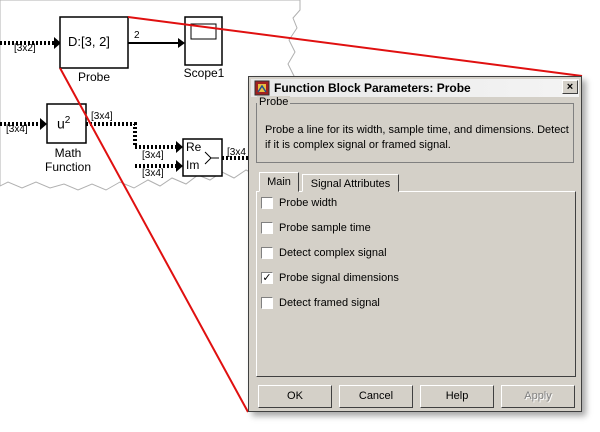 This screenshot has width=600, height=432. What do you see at coordinates (68, 153) in the screenshot?
I see `math-block-label-1: Math` at bounding box center [68, 153].